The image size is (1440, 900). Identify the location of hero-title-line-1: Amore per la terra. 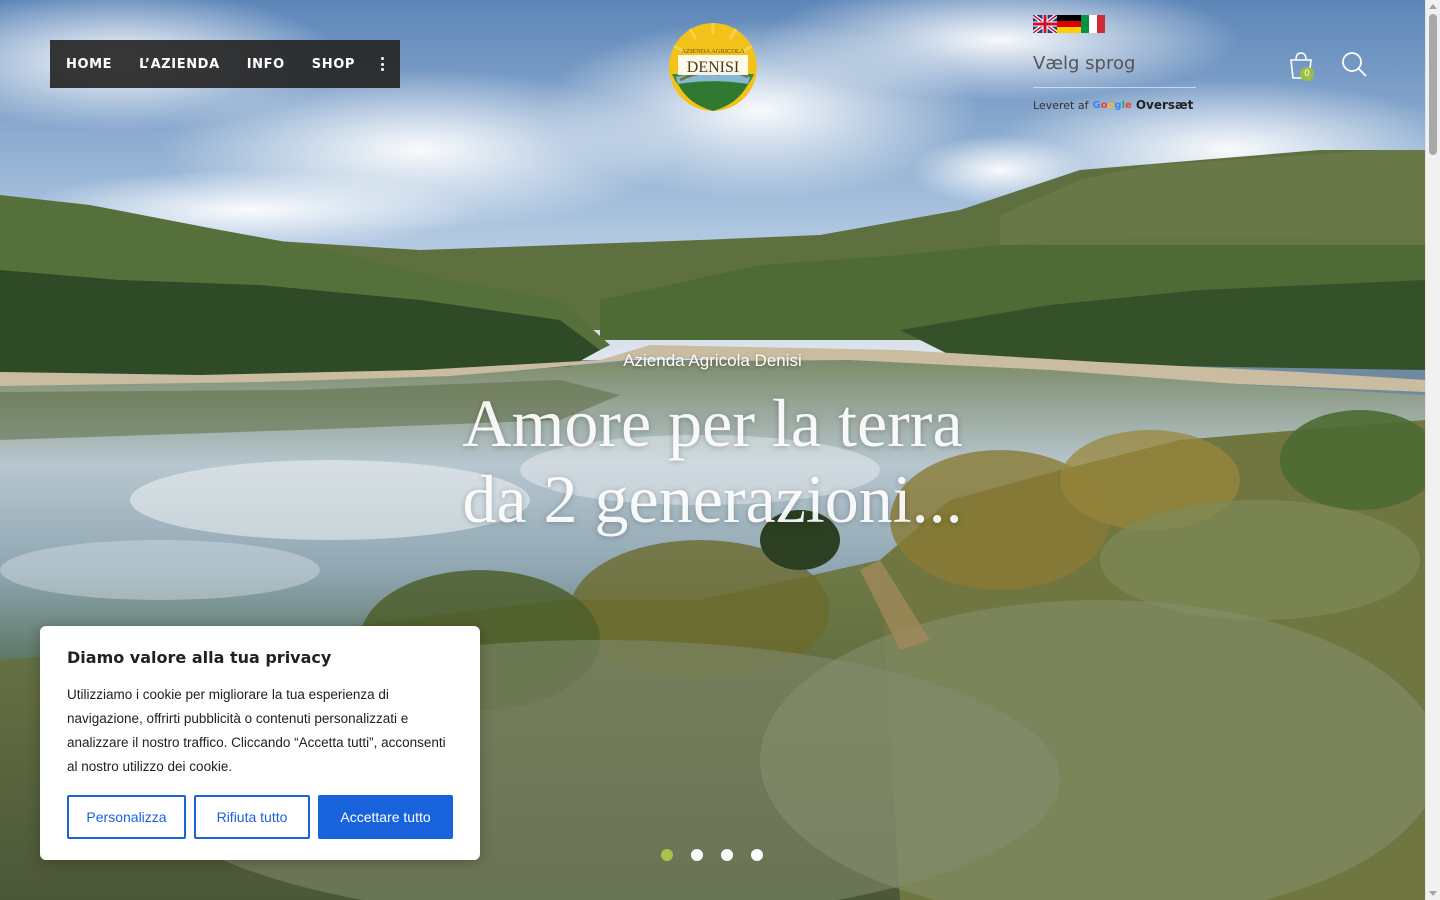
(712, 423).